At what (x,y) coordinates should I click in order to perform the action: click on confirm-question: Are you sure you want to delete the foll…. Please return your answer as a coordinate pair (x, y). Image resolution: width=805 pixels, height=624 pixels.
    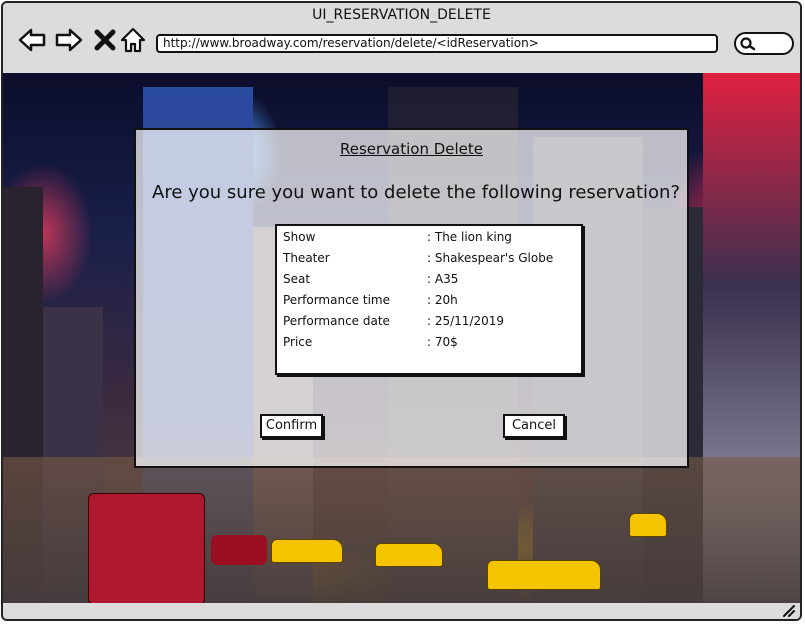
    Looking at the image, I should click on (416, 192).